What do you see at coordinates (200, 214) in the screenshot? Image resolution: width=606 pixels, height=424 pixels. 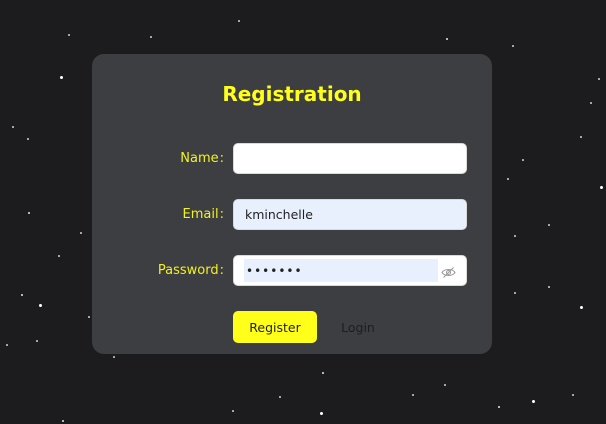 I see `email-label-text: Email` at bounding box center [200, 214].